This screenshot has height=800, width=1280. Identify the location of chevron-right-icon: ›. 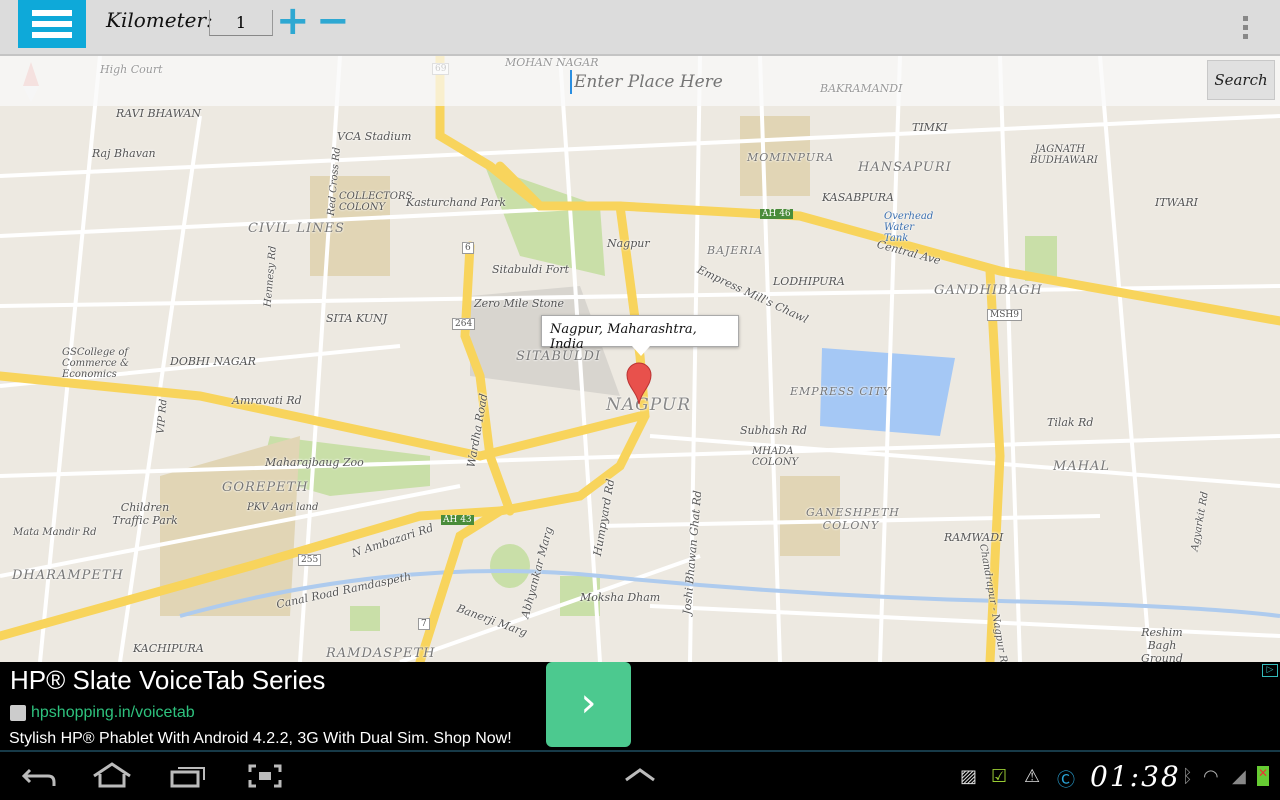
(588, 703).